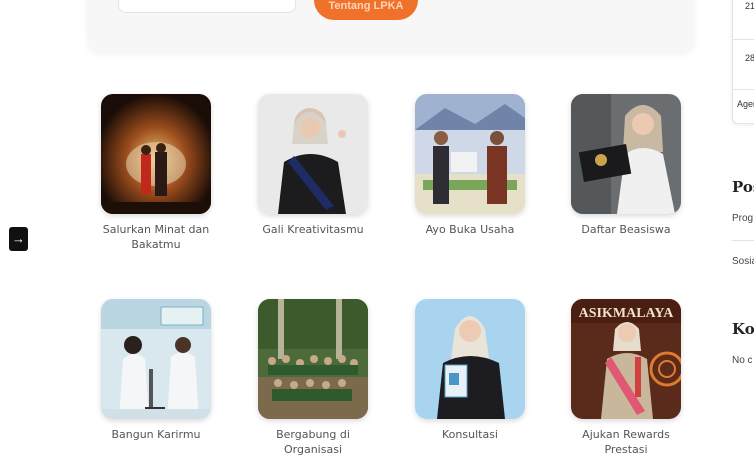  I want to click on events-calendar: 21 28 Agen, so click(743, 62).